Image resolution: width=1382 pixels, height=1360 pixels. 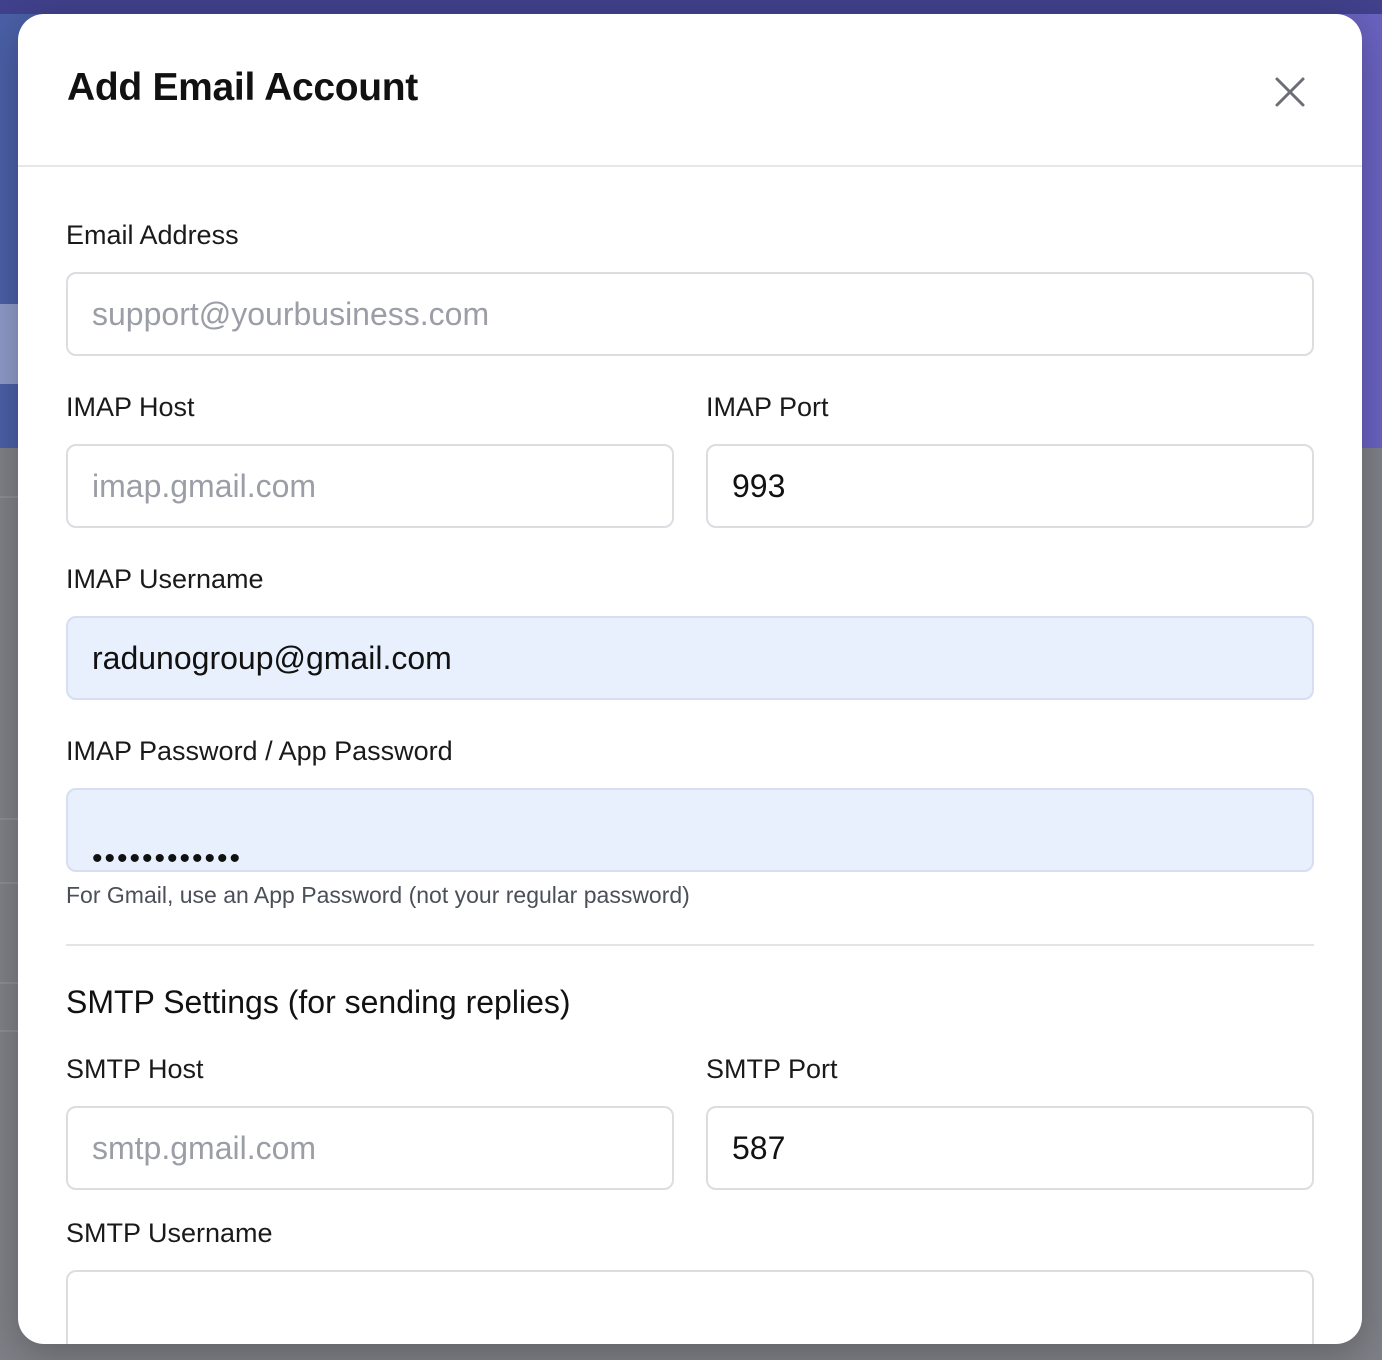 What do you see at coordinates (691, 7) in the screenshot?
I see `background-topbar` at bounding box center [691, 7].